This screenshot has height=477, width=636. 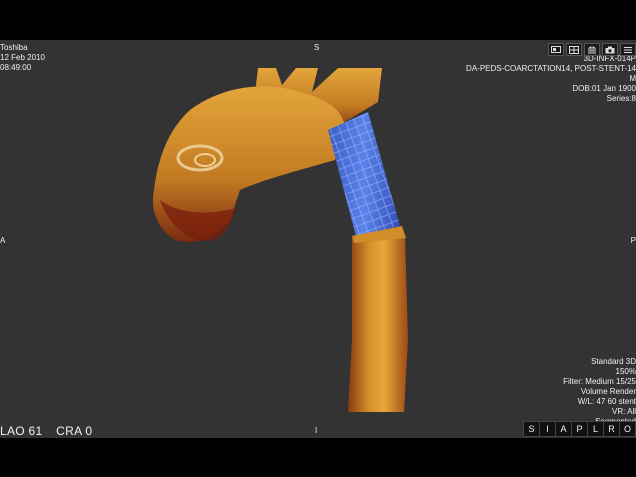 What do you see at coordinates (51, 431) in the screenshot?
I see `projection-angles: LAO 61 CRA 0` at bounding box center [51, 431].